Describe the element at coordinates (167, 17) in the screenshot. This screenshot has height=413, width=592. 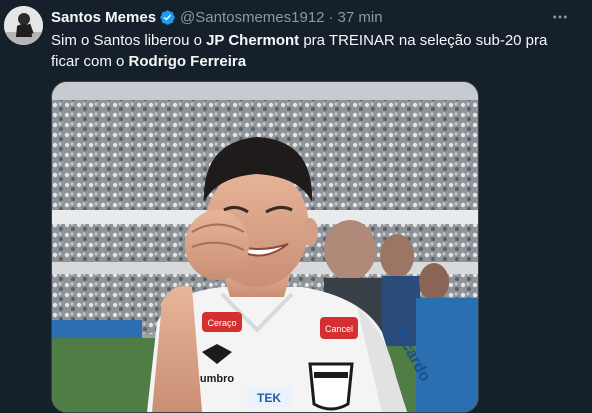
I see `verified-badge-icon` at that location.